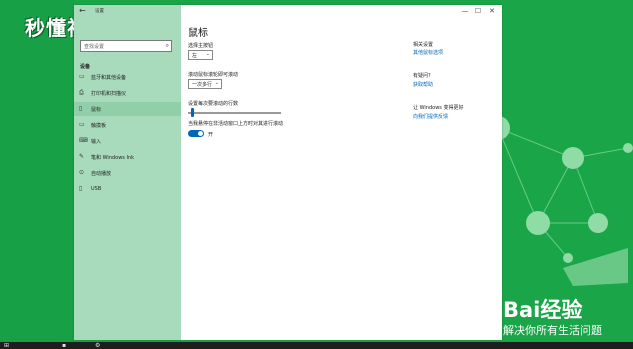 The height and width of the screenshot is (349, 633). What do you see at coordinates (99, 126) in the screenshot?
I see `sidebar-item-label: 触摸板` at bounding box center [99, 126].